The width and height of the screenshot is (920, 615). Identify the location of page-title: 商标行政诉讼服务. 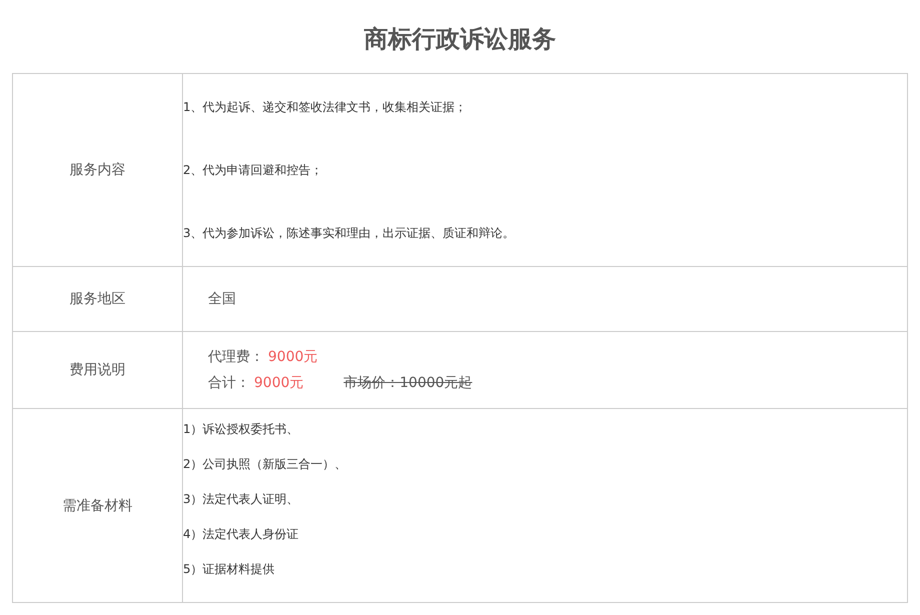
(460, 39).